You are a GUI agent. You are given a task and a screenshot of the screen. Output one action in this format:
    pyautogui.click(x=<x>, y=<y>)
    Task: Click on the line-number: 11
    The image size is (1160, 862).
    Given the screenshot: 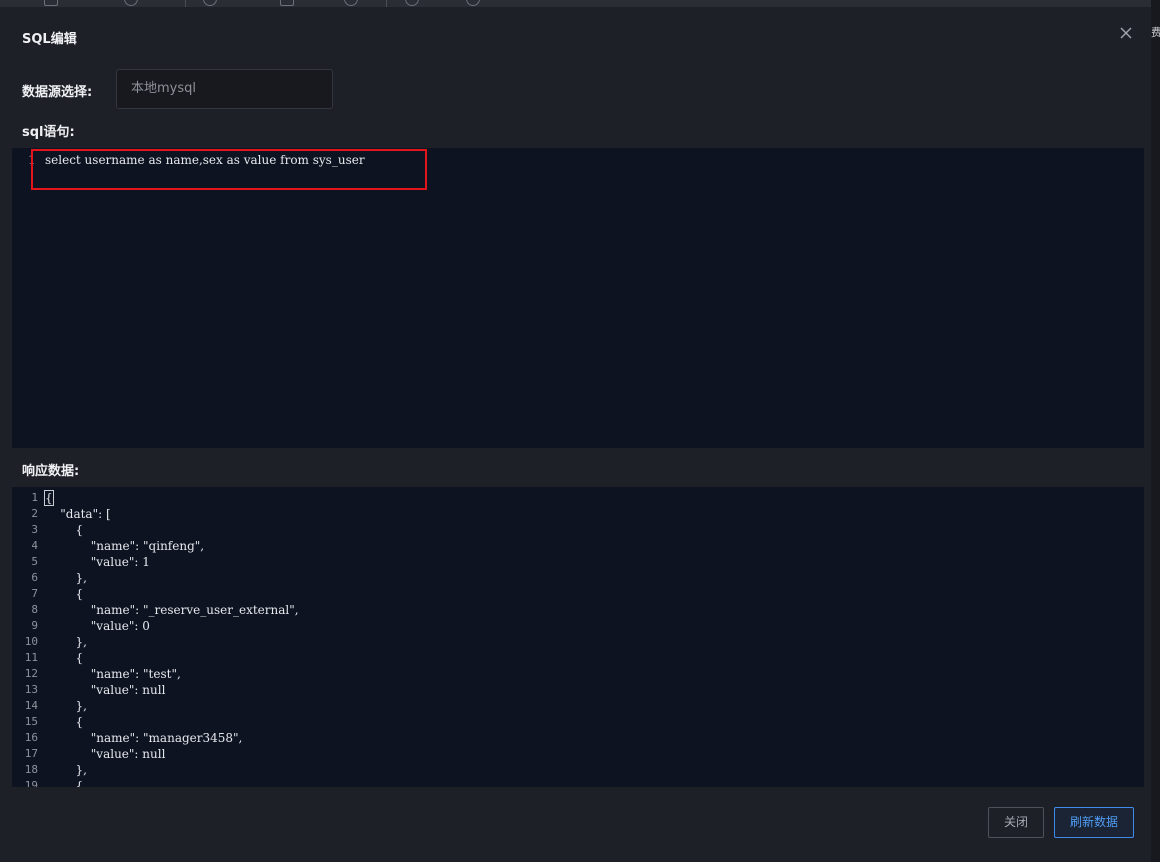 What is the action you would take?
    pyautogui.click(x=31, y=657)
    